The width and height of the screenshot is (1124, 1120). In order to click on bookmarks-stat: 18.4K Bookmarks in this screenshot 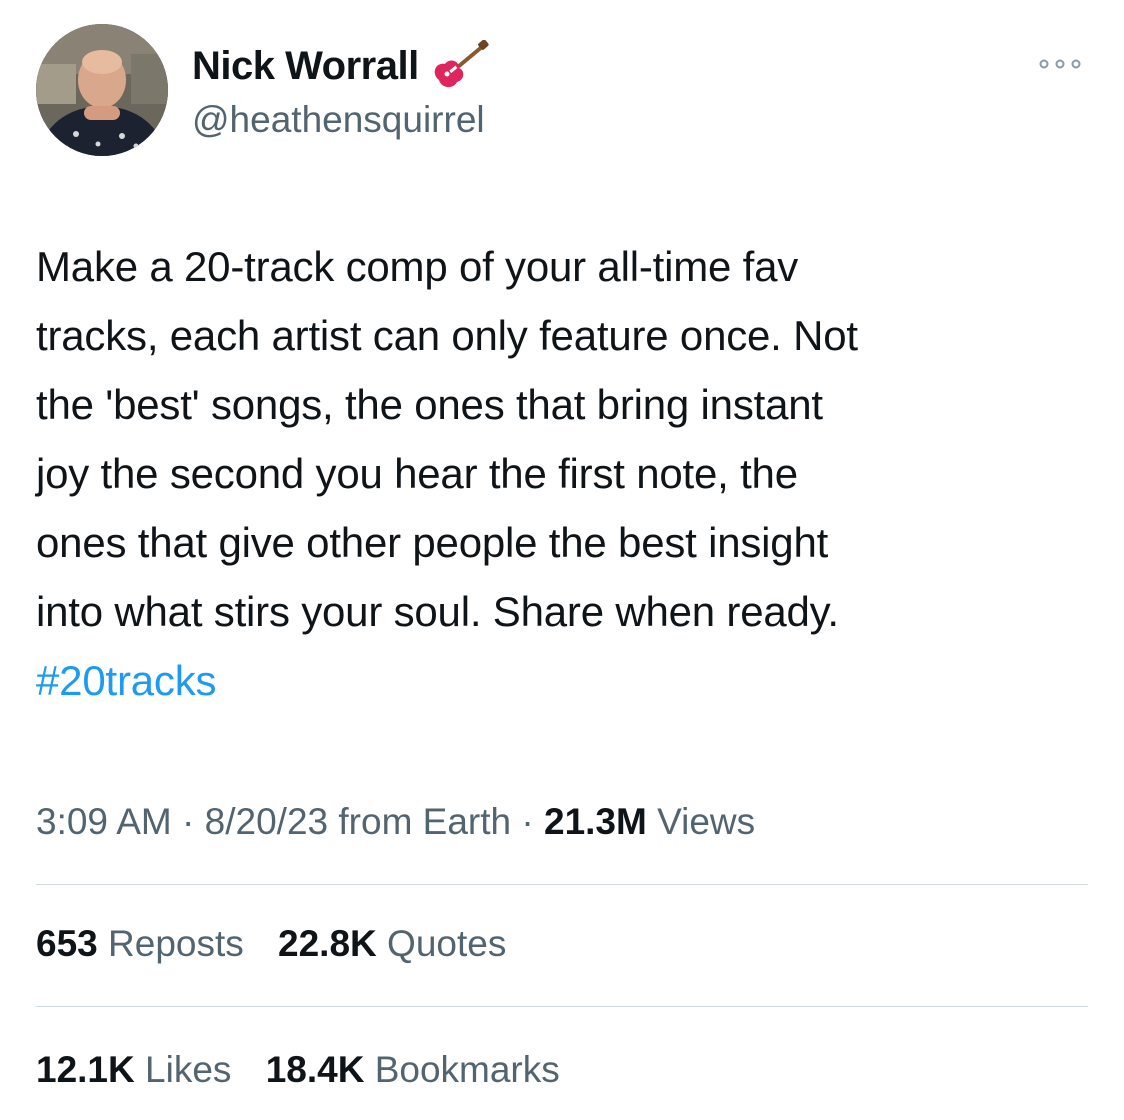, I will do `click(413, 1070)`.